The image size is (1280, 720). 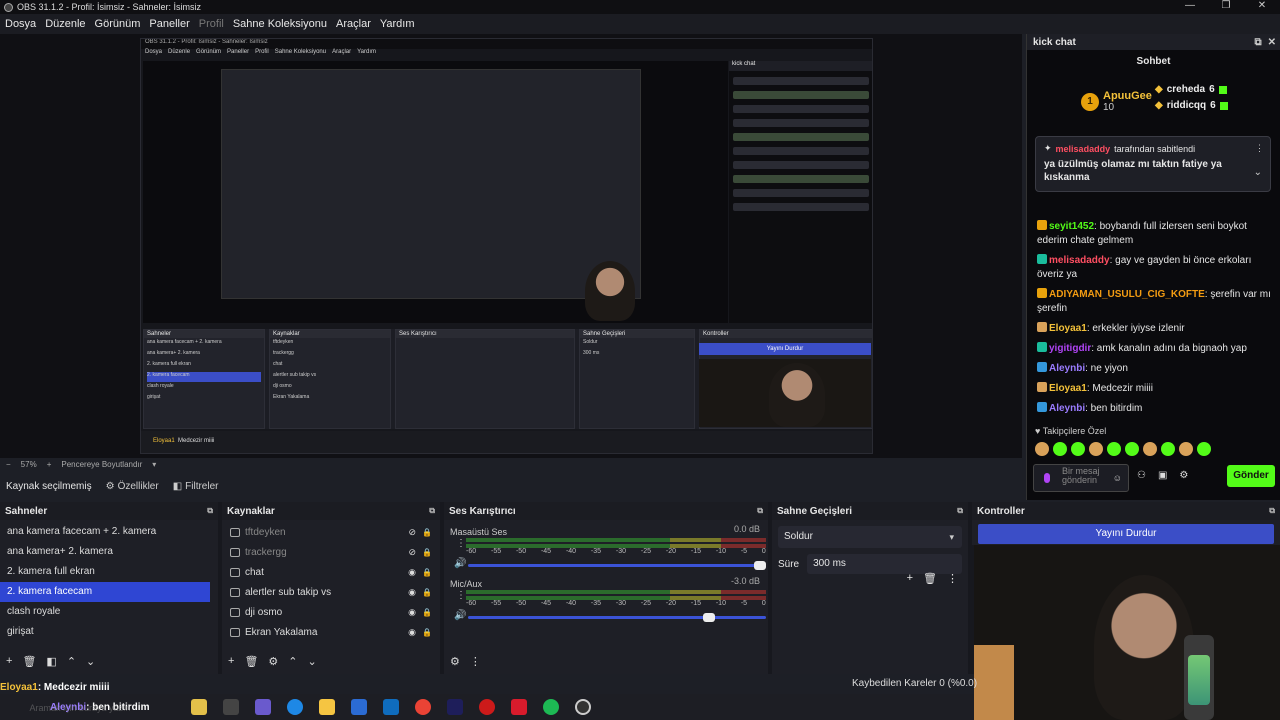 I want to click on source-item: tftdeyken ⊘ 🔒, so click(x=331, y=532).